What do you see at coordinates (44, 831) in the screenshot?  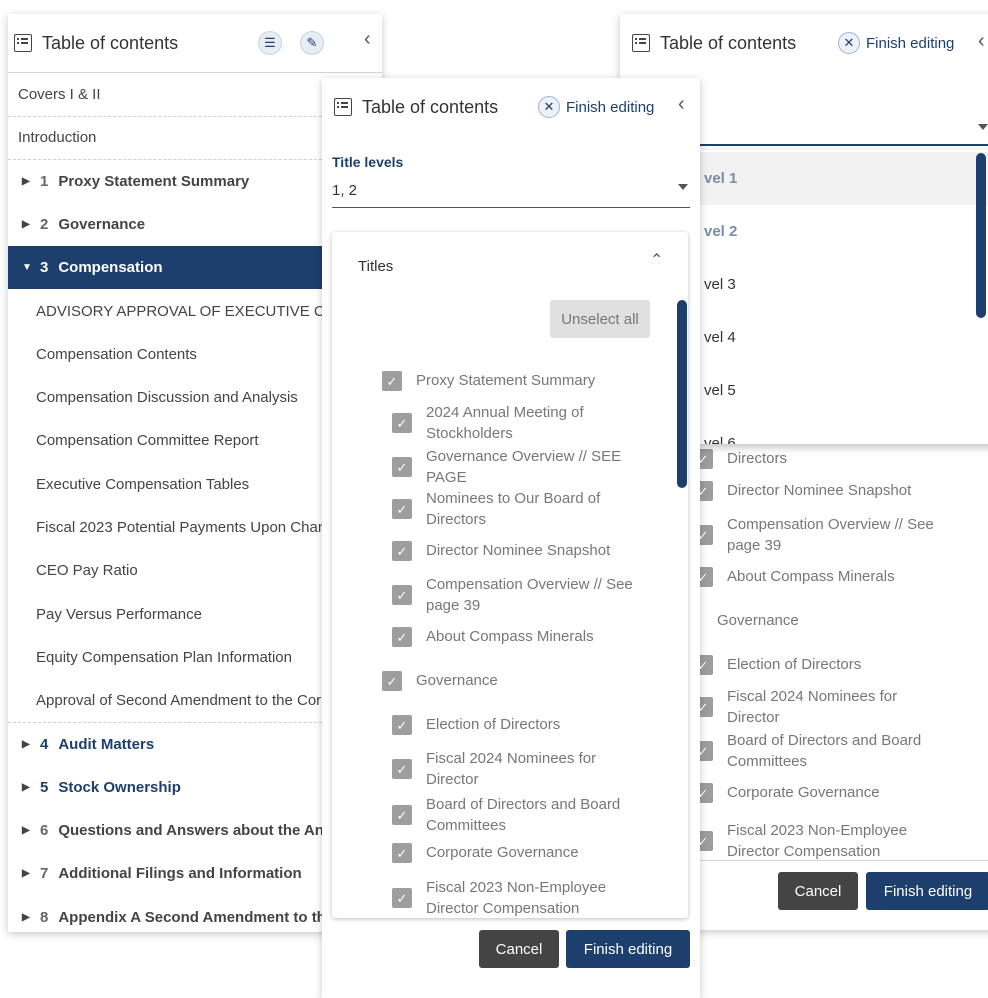 I see `toc-item-number: 6` at bounding box center [44, 831].